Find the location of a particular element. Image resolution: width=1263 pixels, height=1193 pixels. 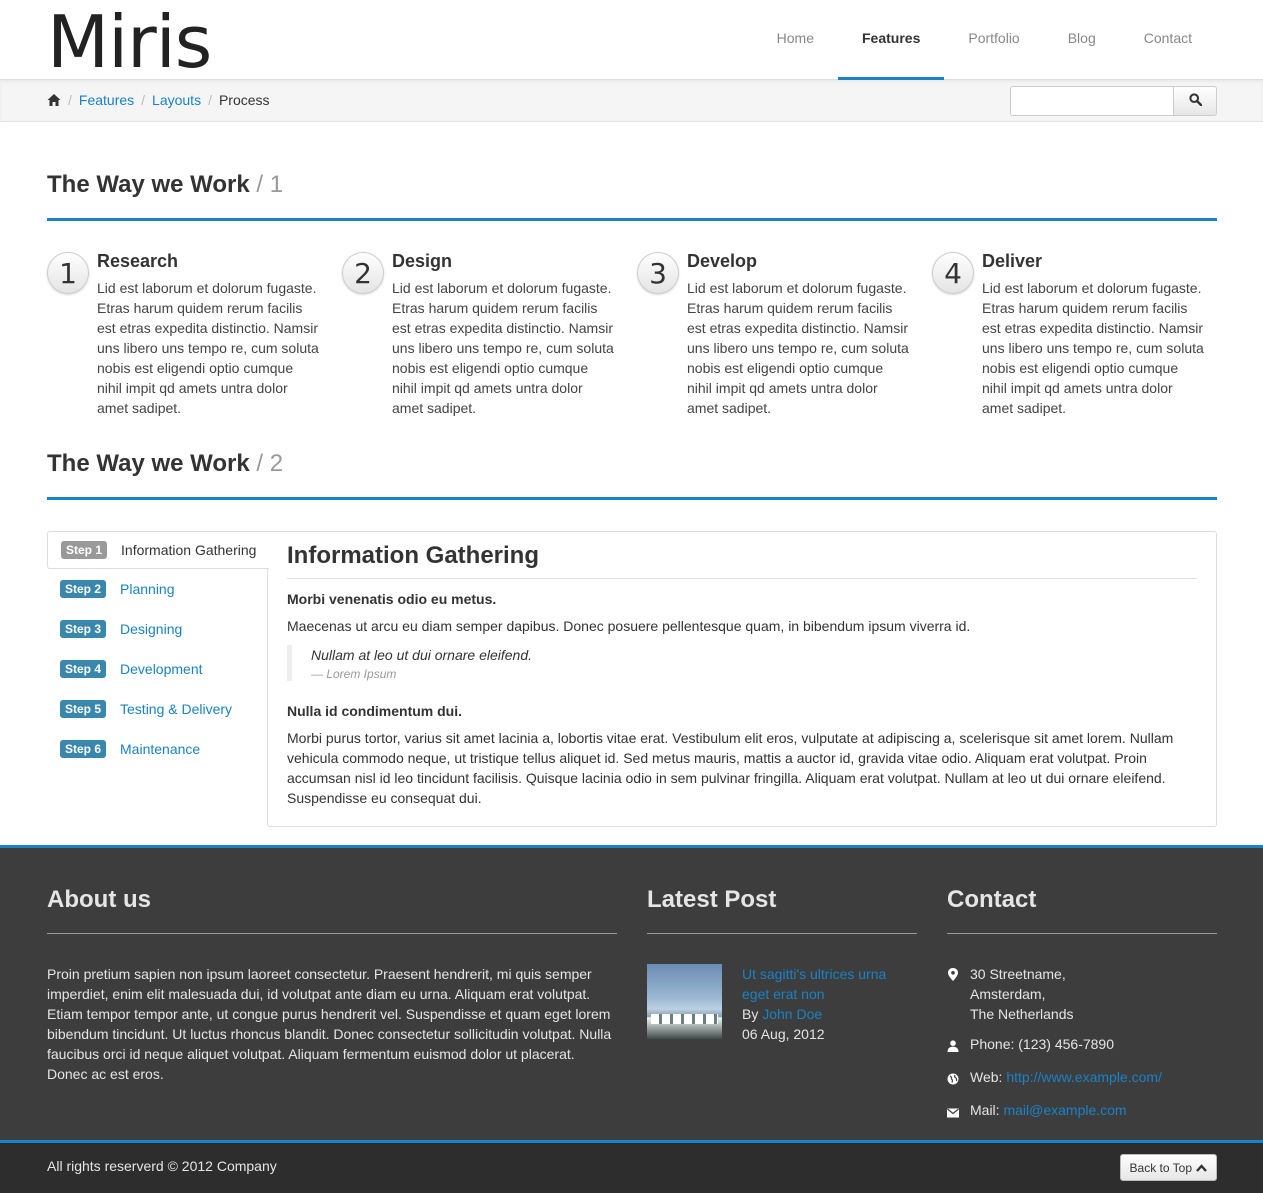

section-title-text: The Way we Work is located at coordinates (148, 463).